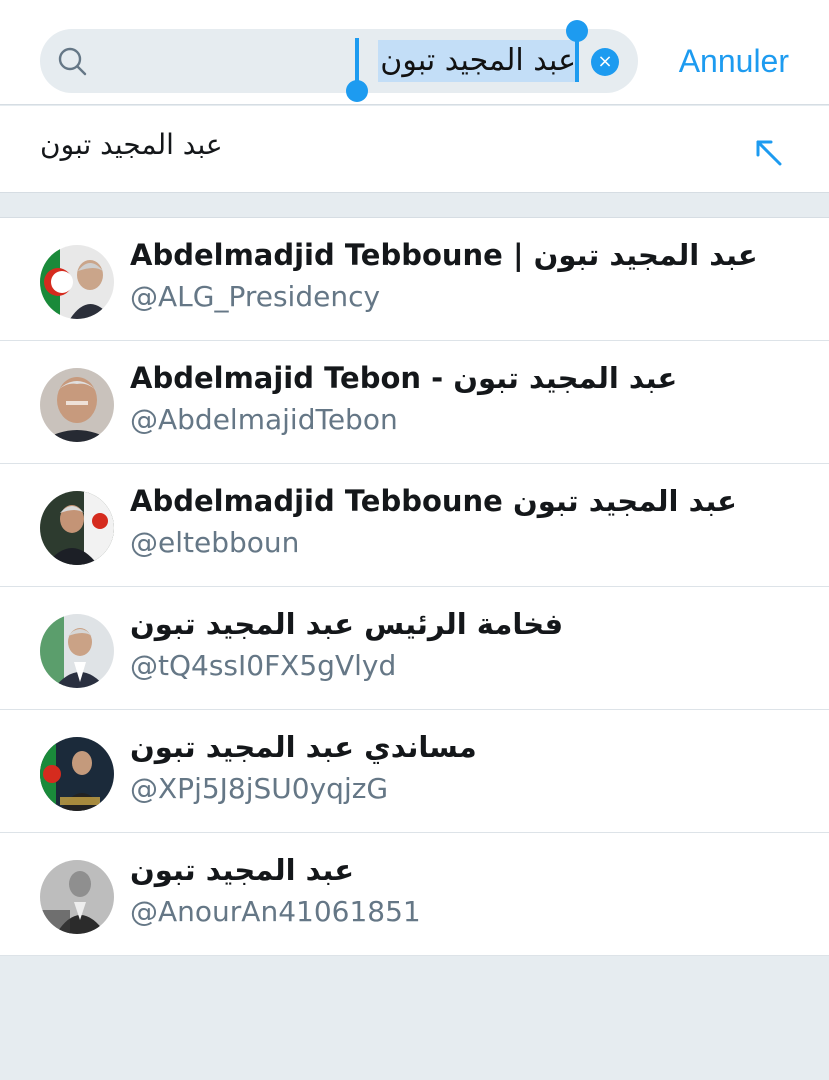 This screenshot has width=829, height=1080. What do you see at coordinates (259, 788) in the screenshot?
I see `user-handle: @XPj5J8jSU0yqjzG` at bounding box center [259, 788].